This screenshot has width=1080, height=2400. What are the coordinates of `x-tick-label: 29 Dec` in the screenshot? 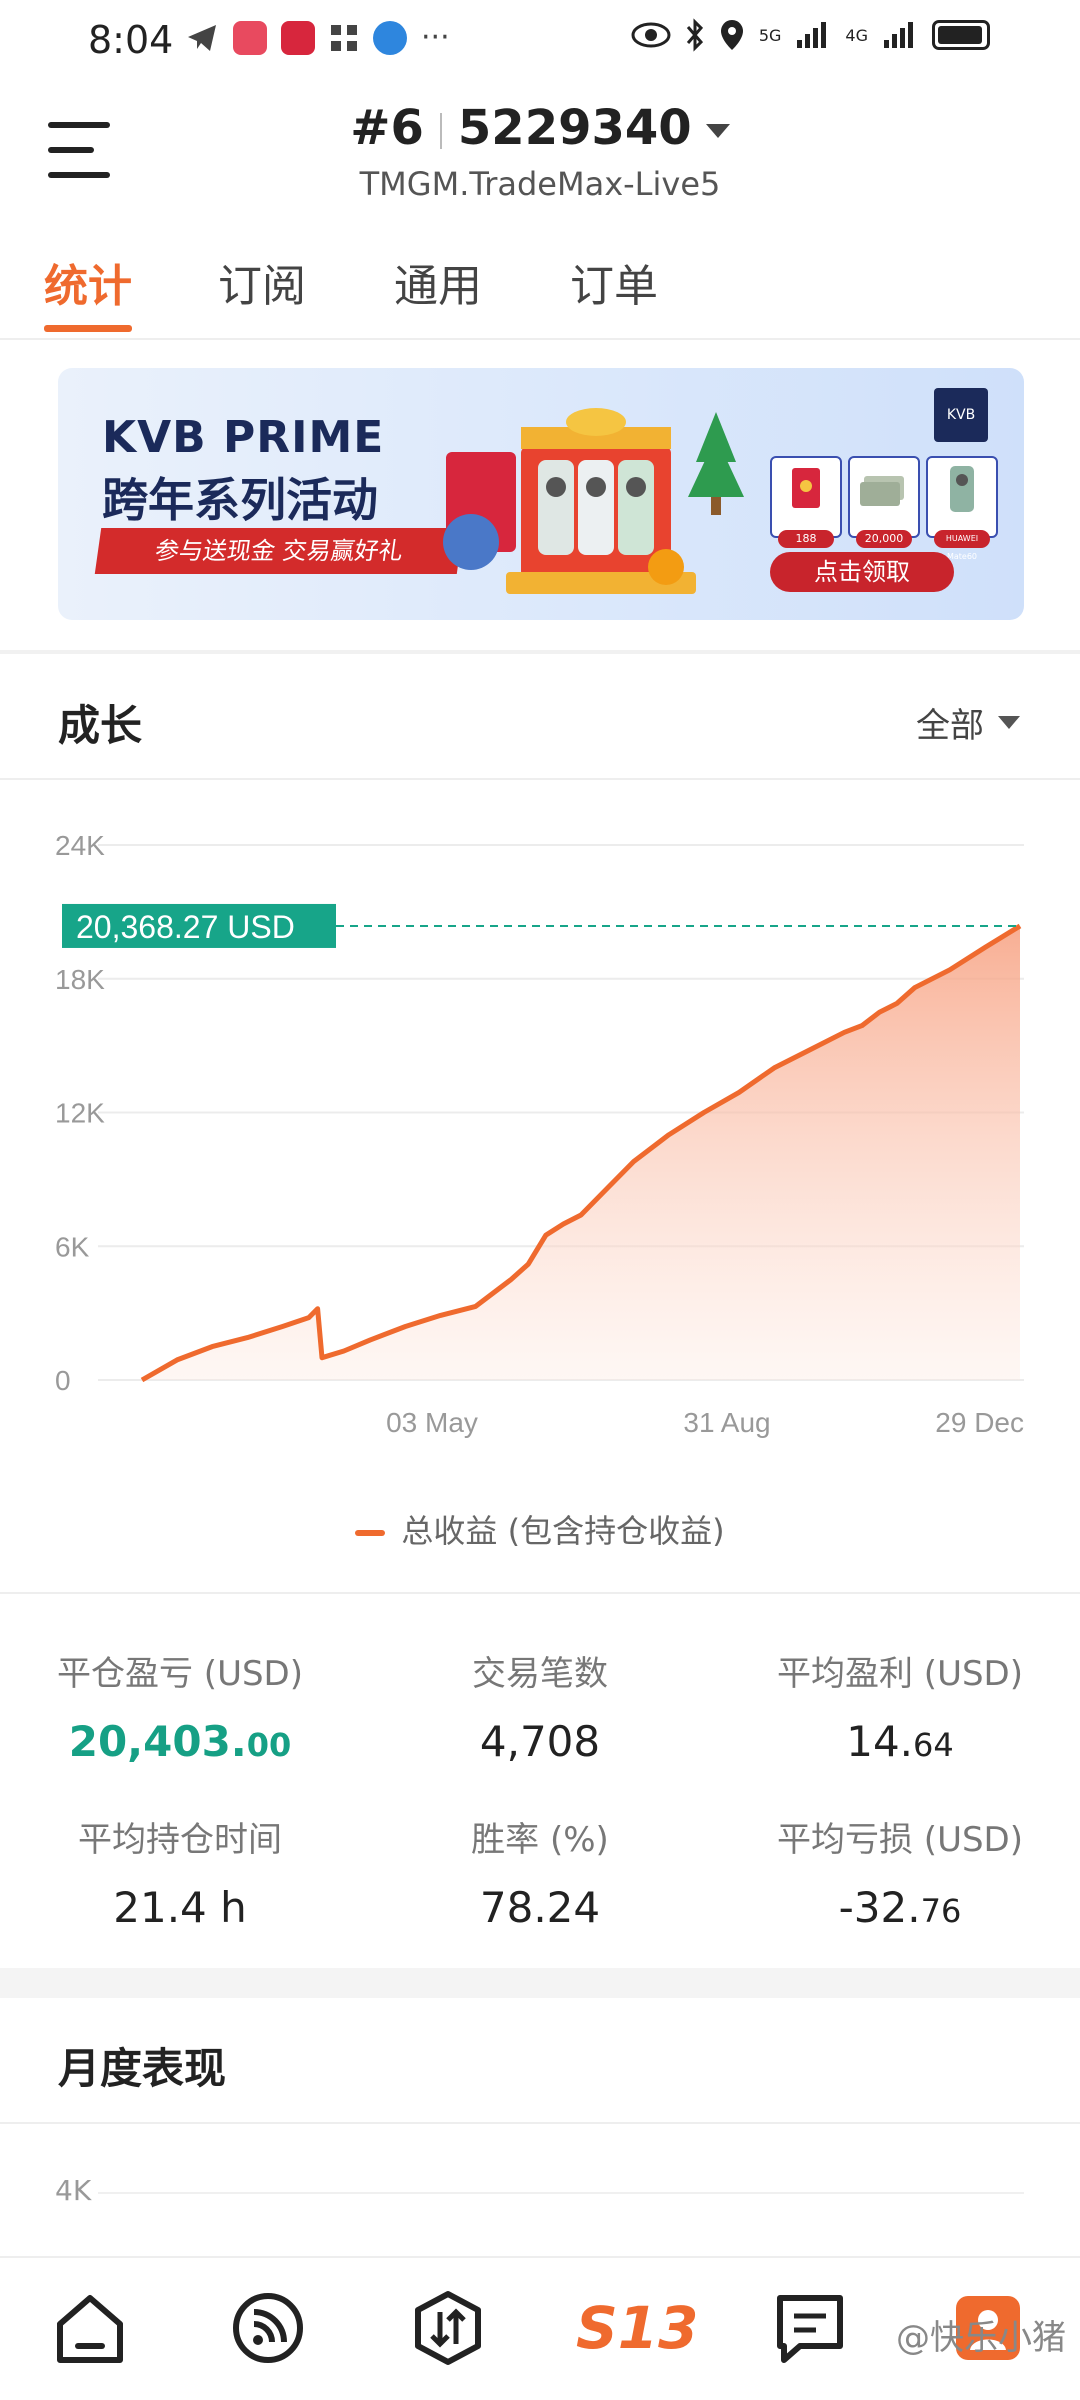 It's located at (979, 1422).